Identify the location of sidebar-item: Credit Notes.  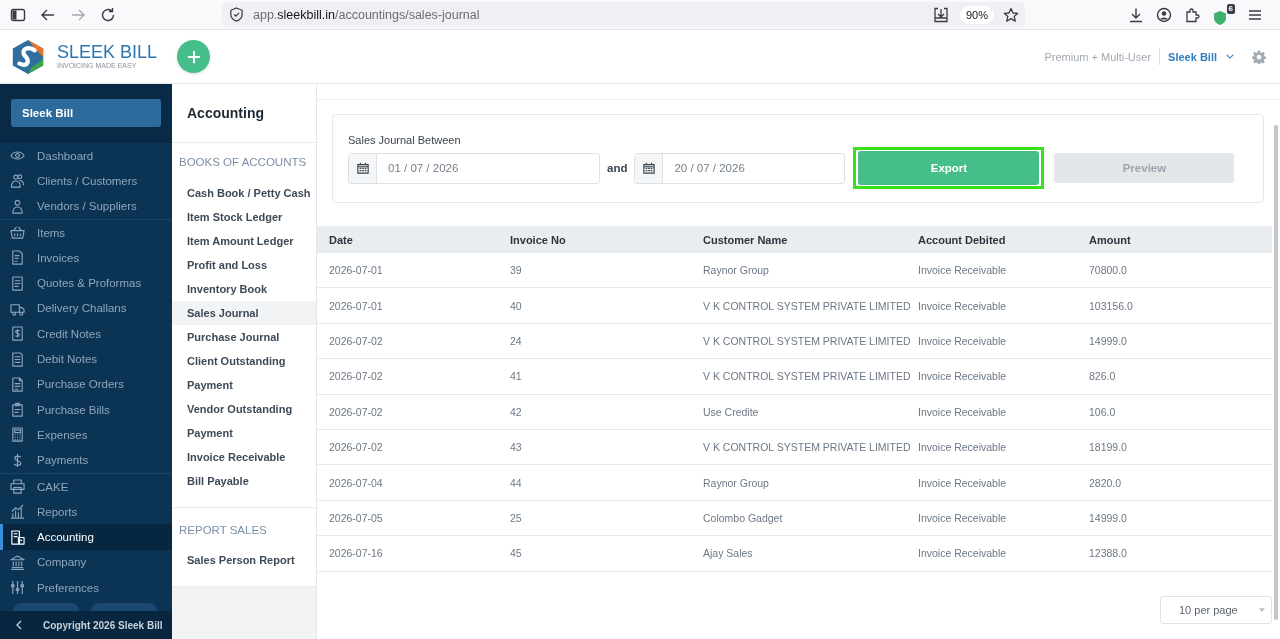
(86, 334).